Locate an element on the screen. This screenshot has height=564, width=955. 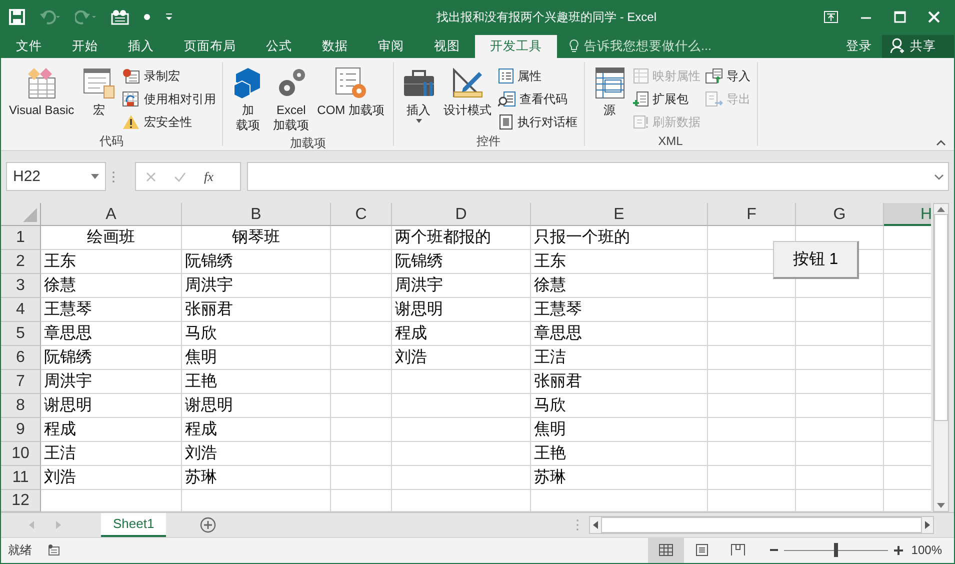
row-header: 4 is located at coordinates (21, 310).